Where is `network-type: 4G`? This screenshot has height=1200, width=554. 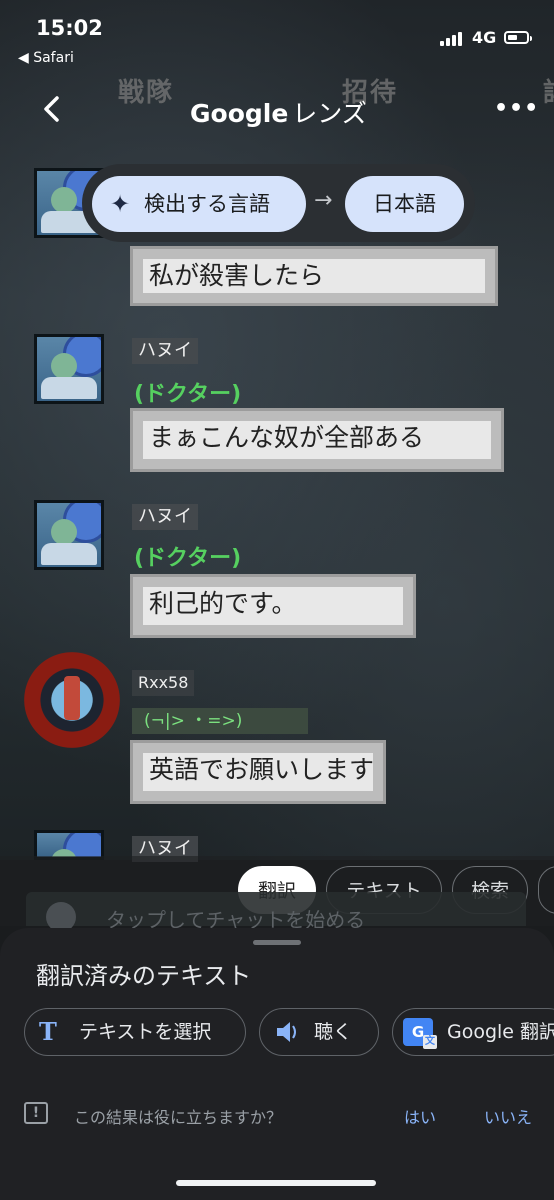 network-type: 4G is located at coordinates (484, 37).